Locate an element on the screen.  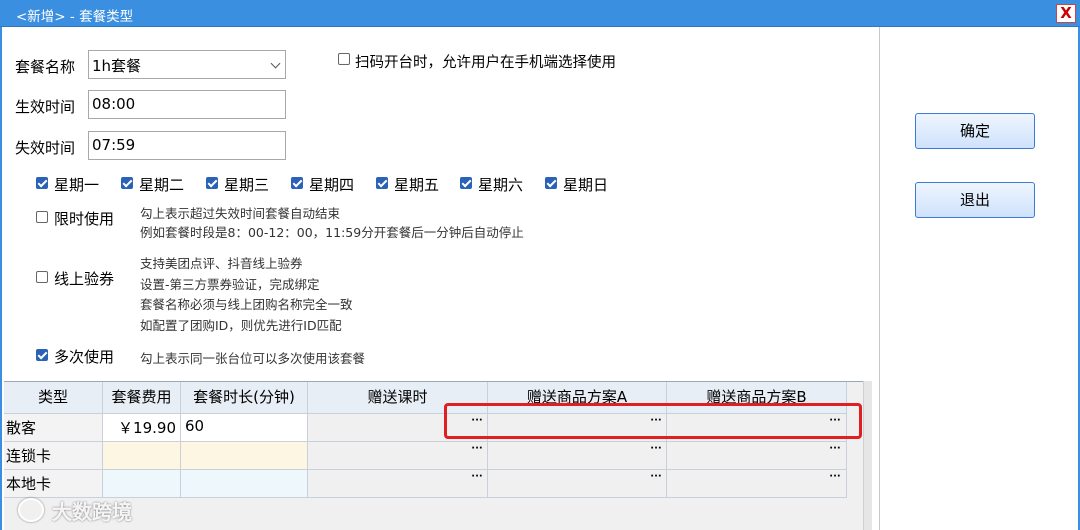
package-name-value: 1h套餐 is located at coordinates (117, 66).